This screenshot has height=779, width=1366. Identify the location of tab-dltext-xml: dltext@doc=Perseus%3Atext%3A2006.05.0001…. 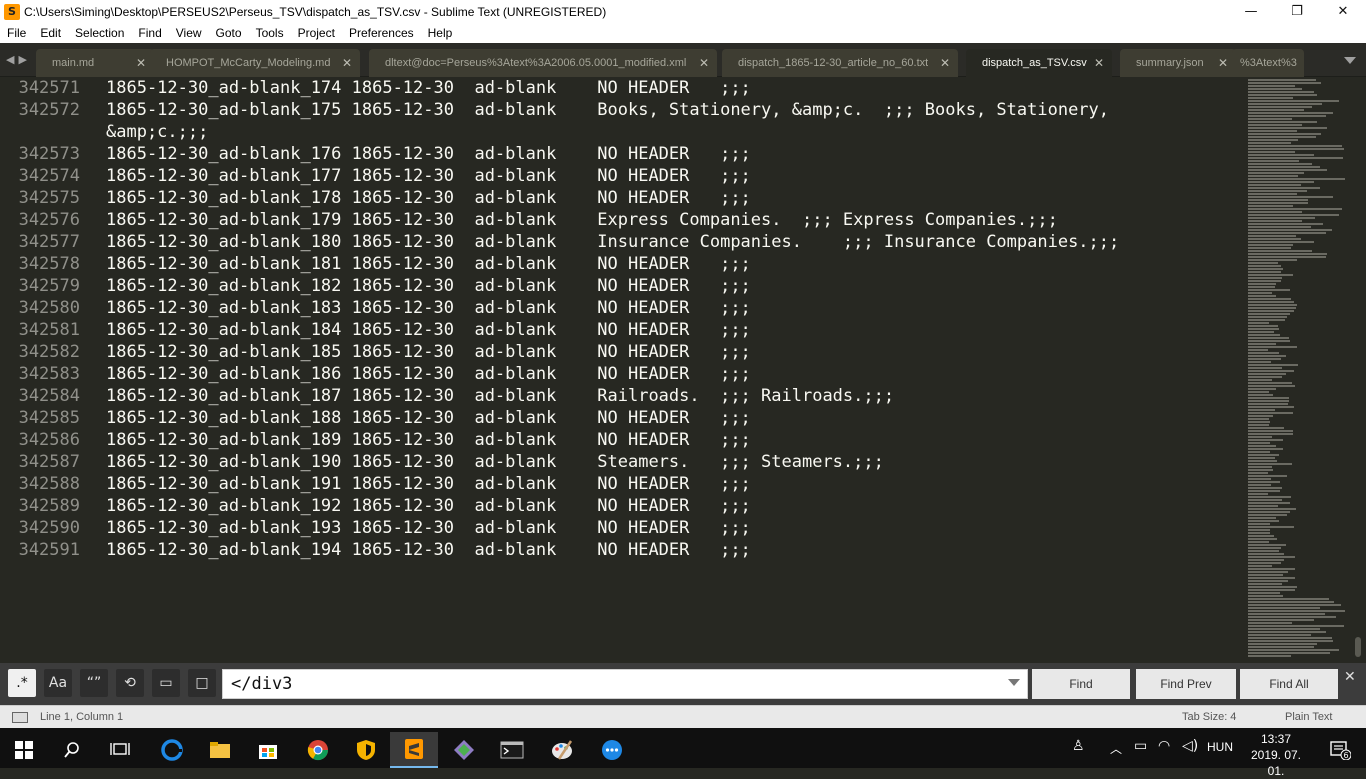
(543, 63).